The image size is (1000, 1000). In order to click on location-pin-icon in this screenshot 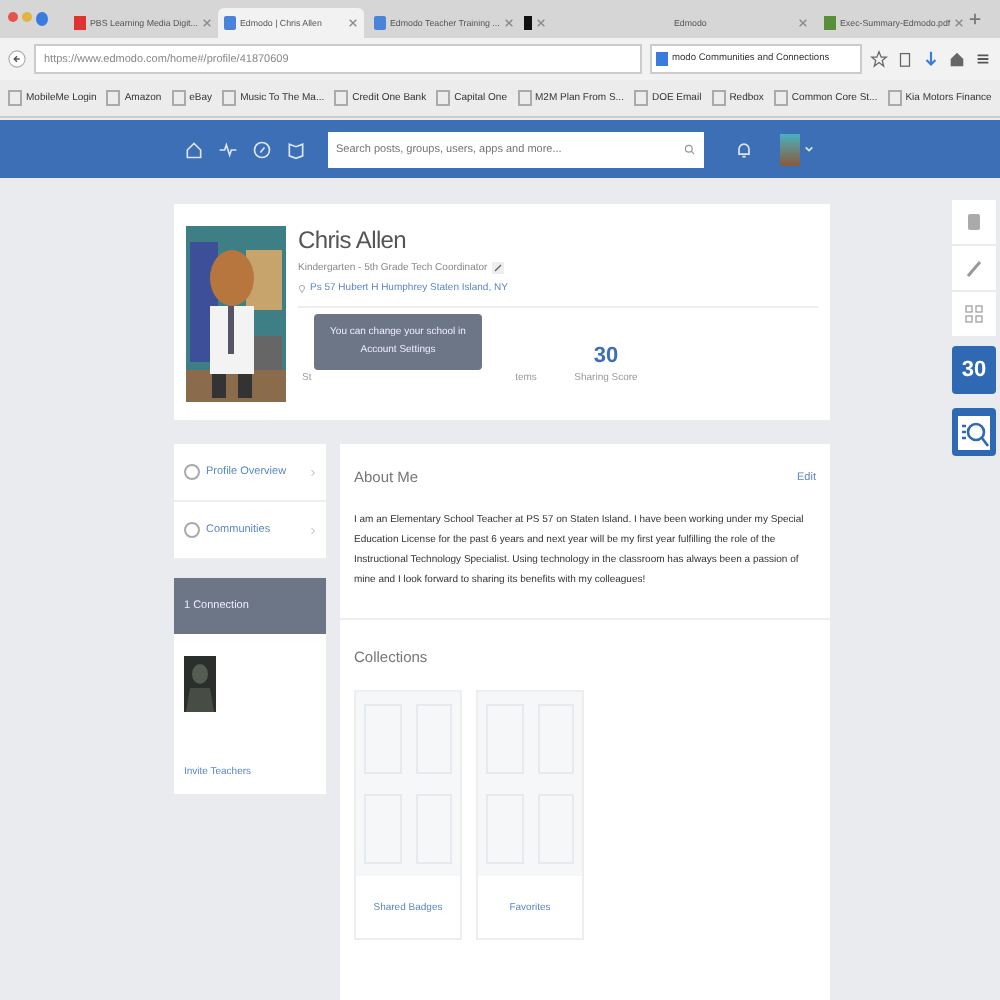, I will do `click(302, 288)`.